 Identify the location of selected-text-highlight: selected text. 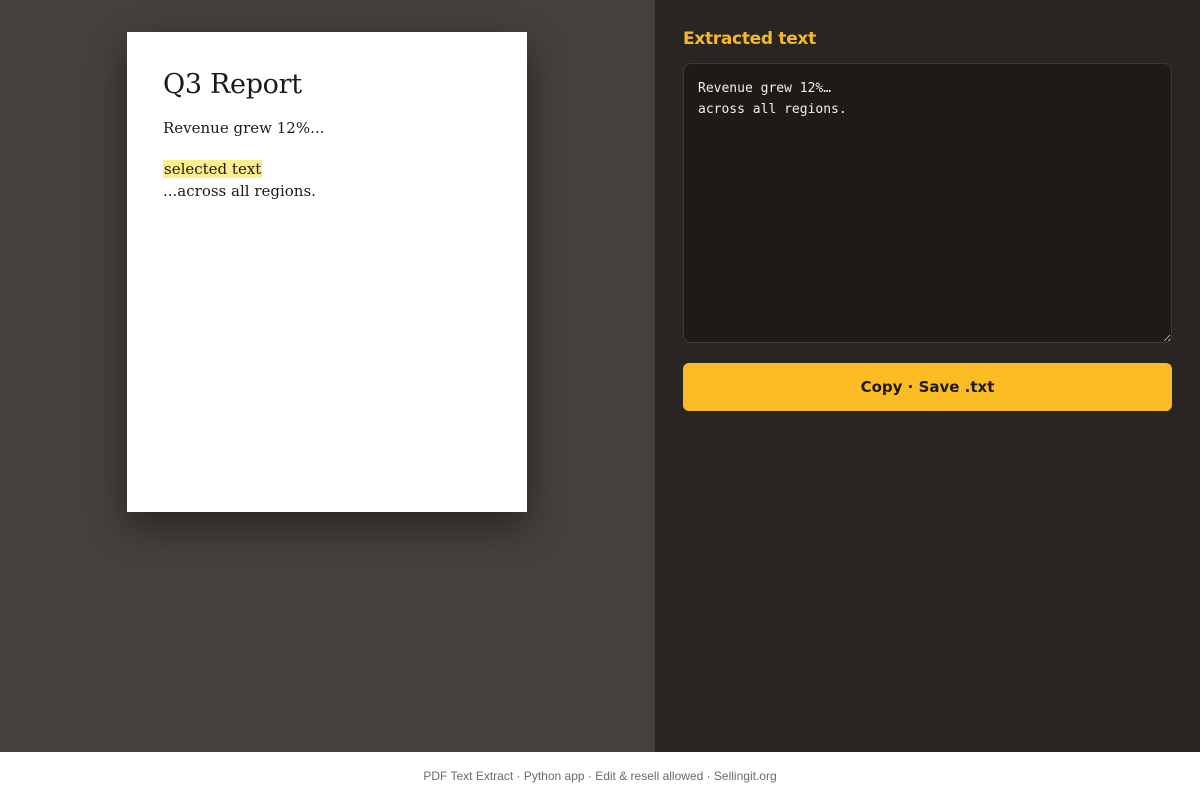
(213, 169).